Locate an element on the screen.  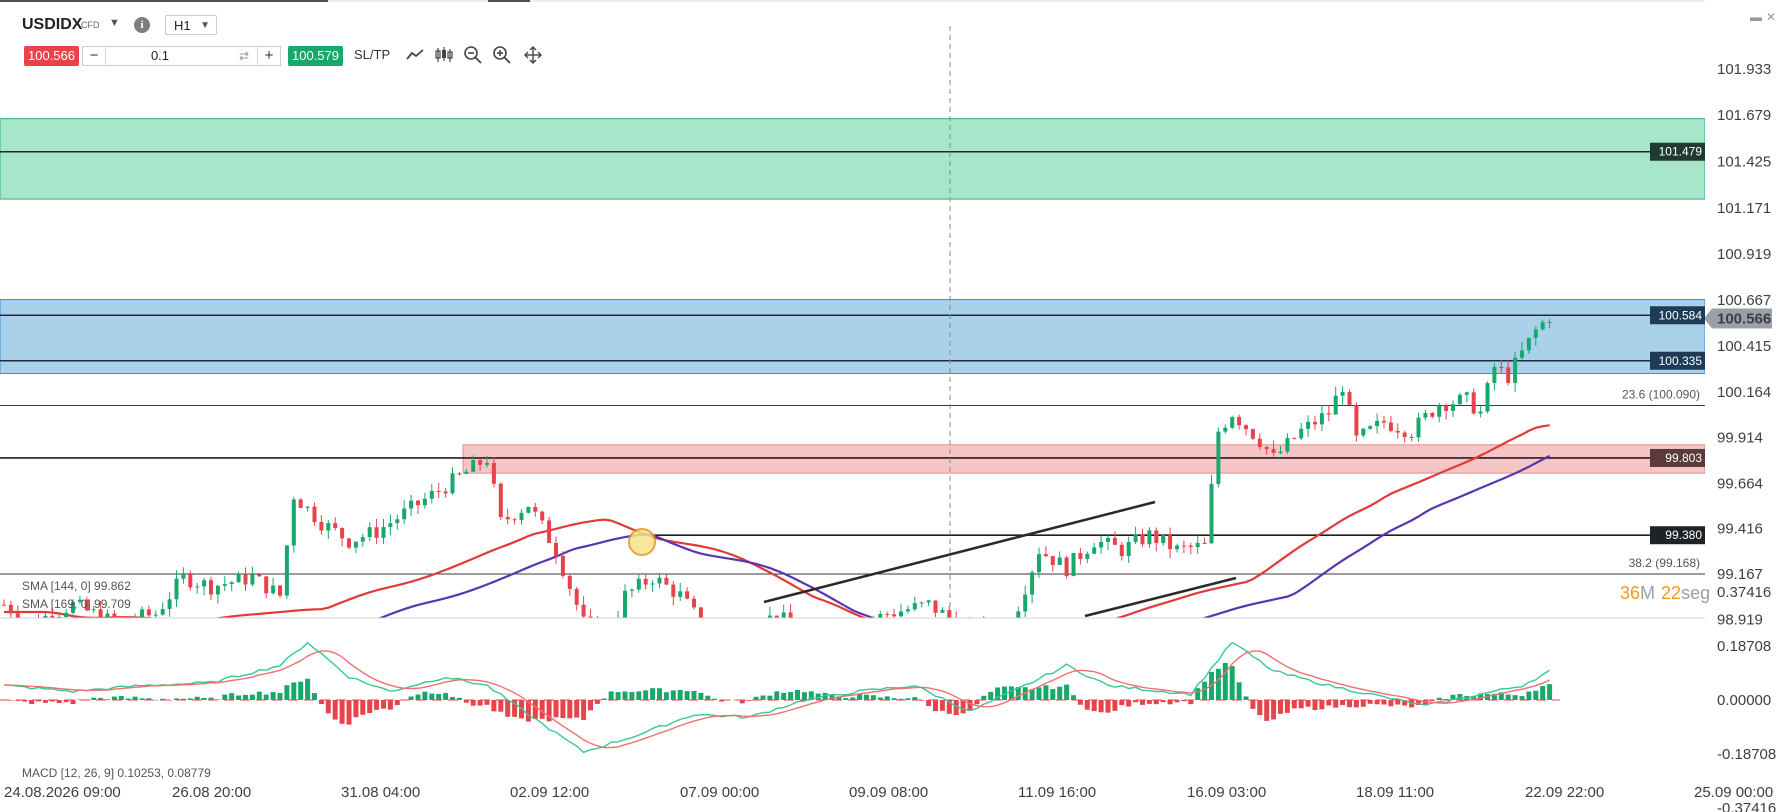
chevron-down-icon: ▼ is located at coordinates (114, 23).